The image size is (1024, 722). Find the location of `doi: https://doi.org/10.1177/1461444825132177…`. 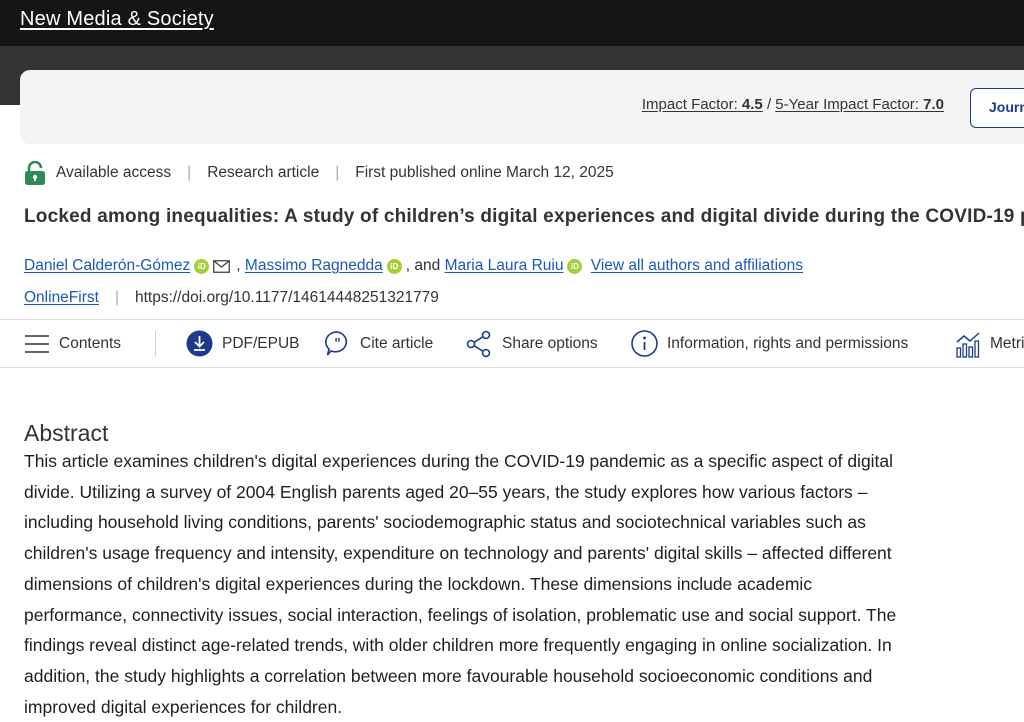

doi: https://doi.org/10.1177/1461444825132177… is located at coordinates (286, 297).